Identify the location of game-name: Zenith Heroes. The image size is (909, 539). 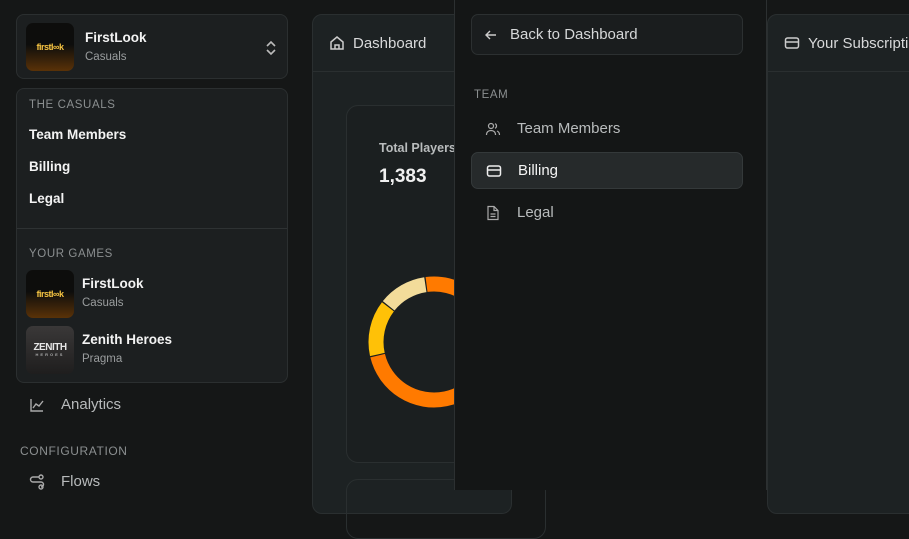
(127, 339).